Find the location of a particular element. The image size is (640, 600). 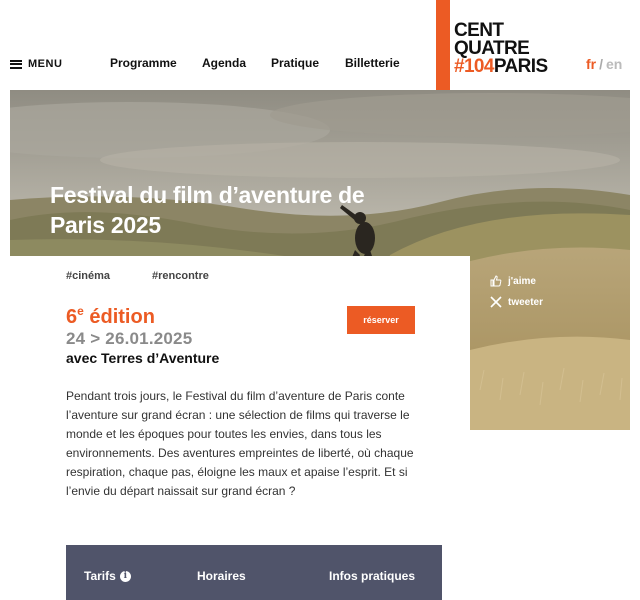

tag-cinema: #cinéma is located at coordinates (88, 276).